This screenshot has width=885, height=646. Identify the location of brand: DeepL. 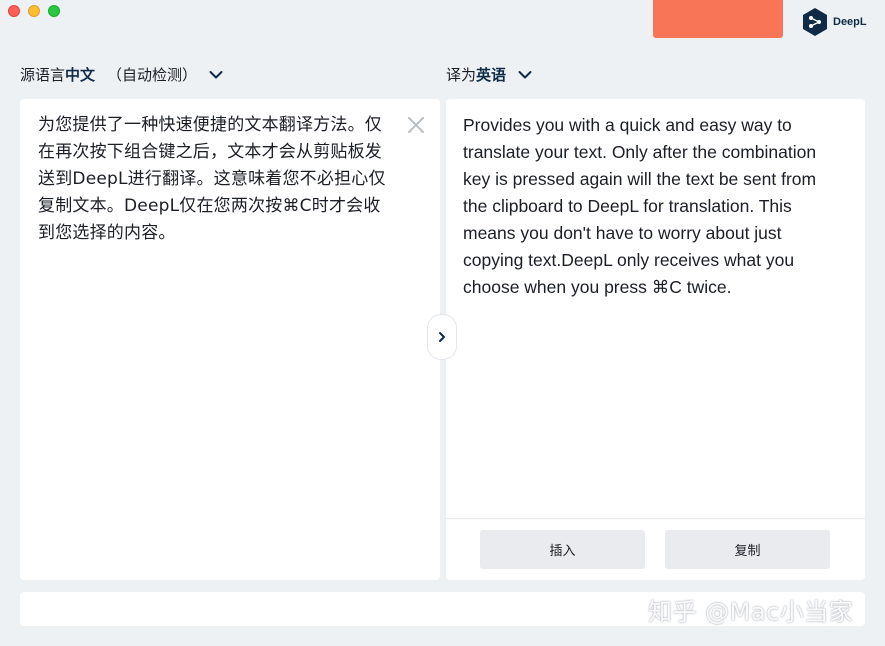
(834, 22).